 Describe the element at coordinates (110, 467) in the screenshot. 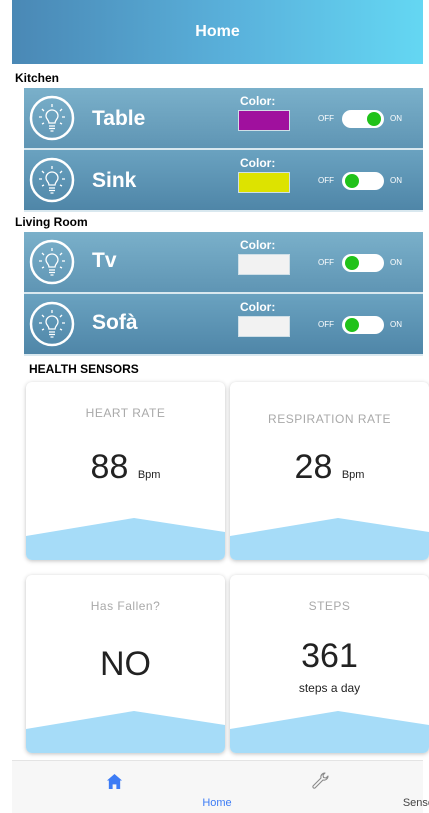

I see `card-value: 88` at that location.